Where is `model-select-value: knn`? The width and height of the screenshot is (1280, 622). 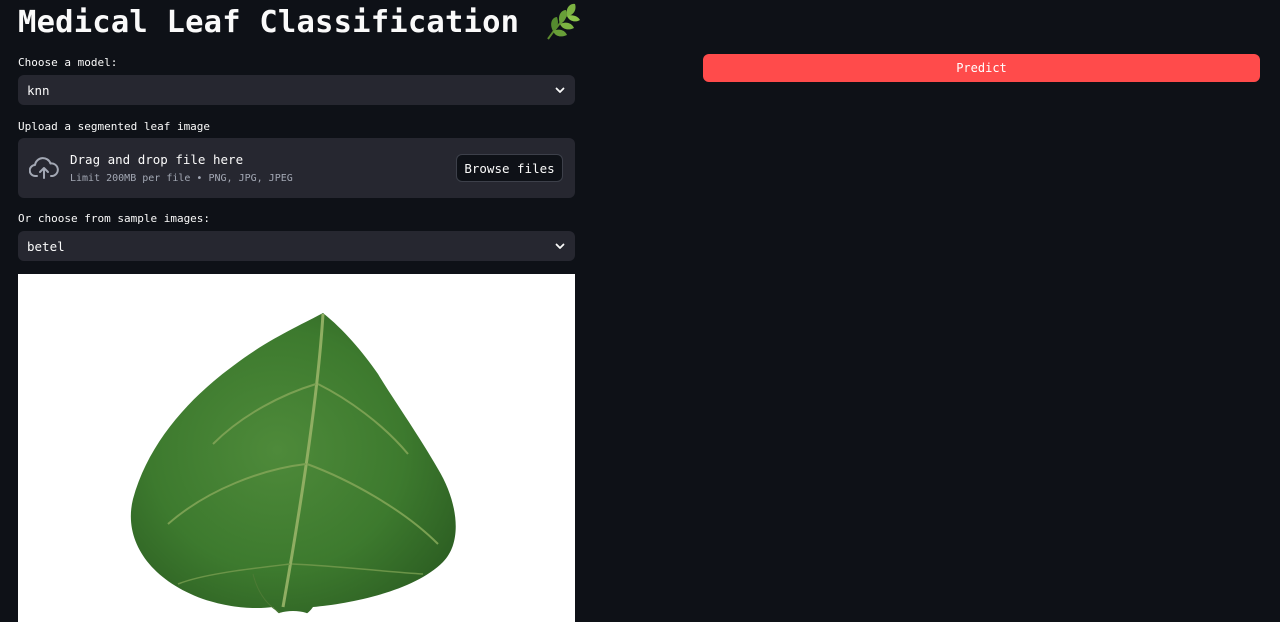
model-select-value: knn is located at coordinates (38, 90).